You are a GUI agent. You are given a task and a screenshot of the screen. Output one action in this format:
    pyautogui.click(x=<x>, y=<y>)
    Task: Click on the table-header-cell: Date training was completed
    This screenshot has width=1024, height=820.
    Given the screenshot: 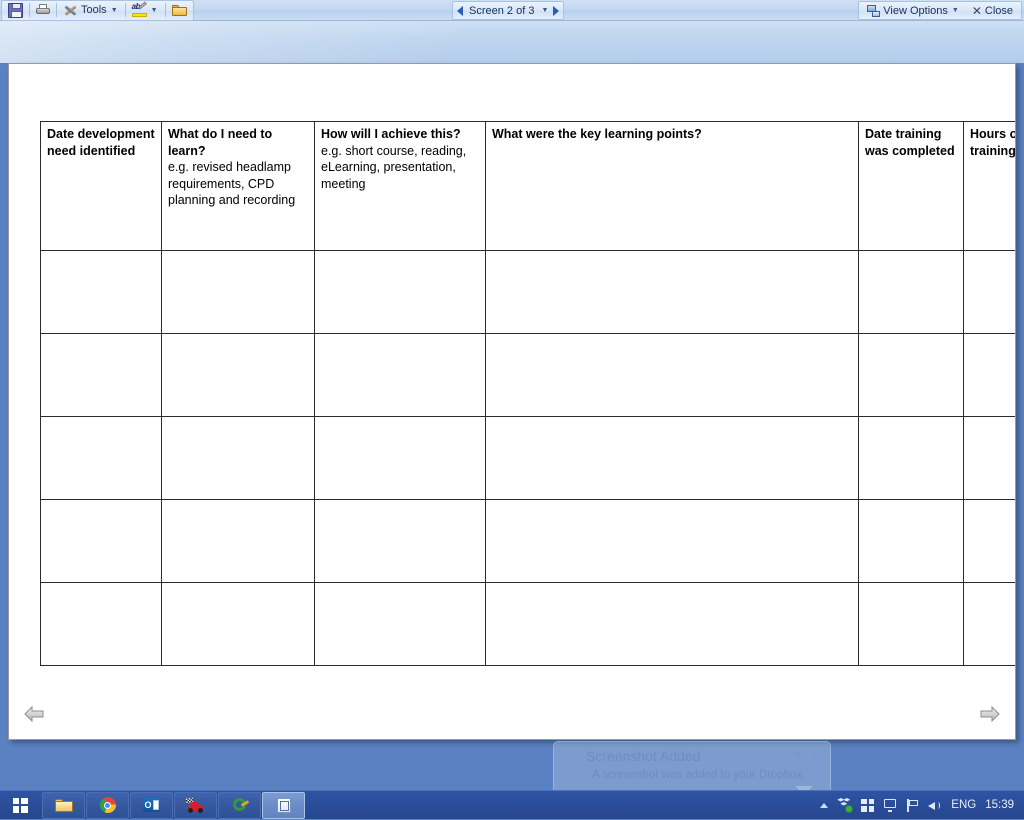 What is the action you would take?
    pyautogui.click(x=911, y=186)
    